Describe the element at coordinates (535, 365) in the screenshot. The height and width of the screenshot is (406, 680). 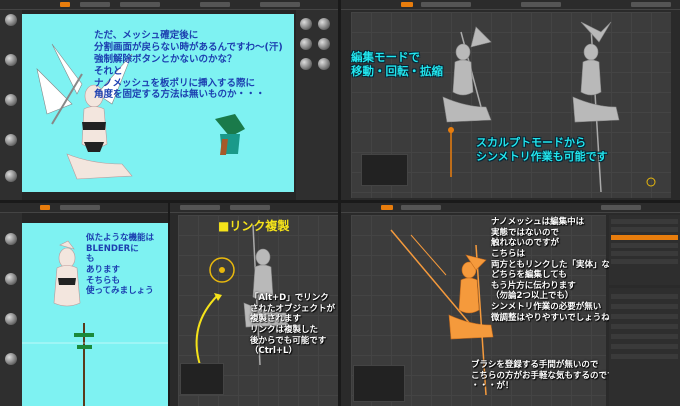
I see `caption-line: ブラシを登録する手間が無いので` at that location.